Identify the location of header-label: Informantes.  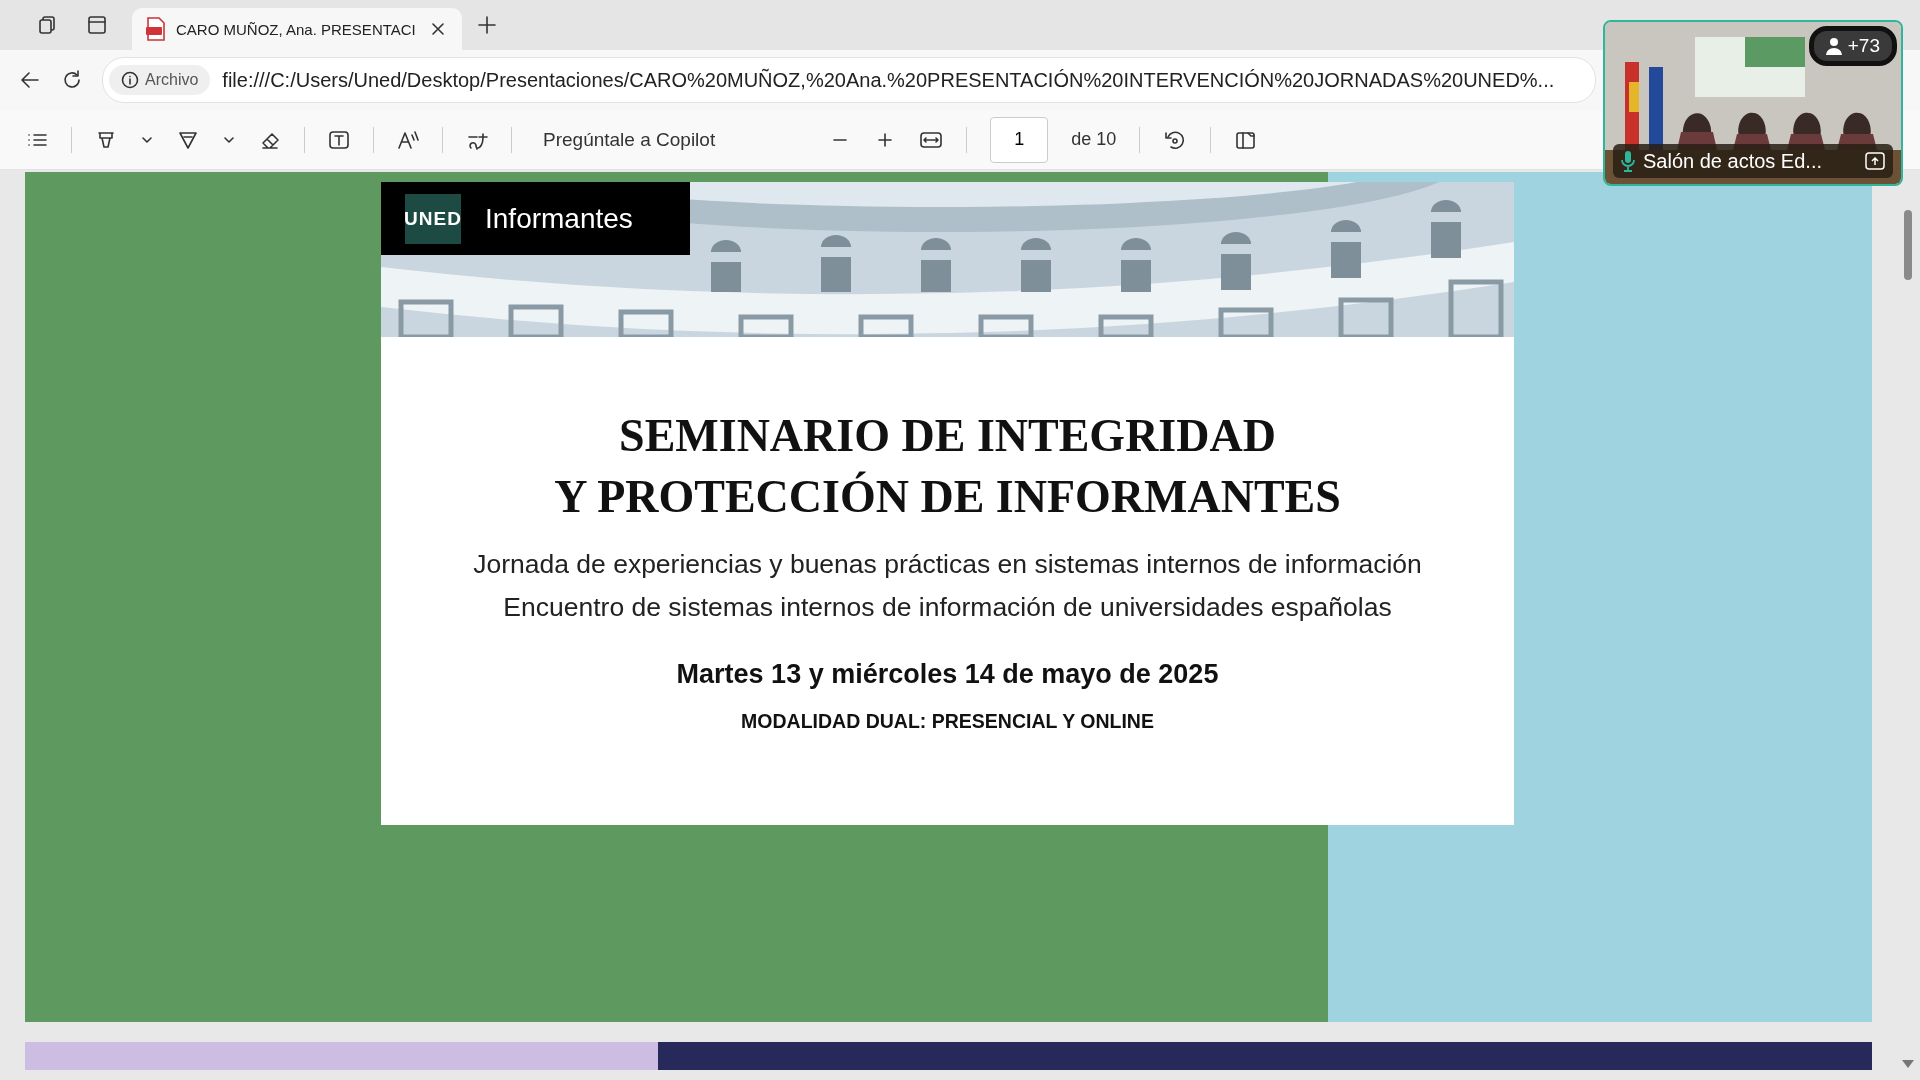
(559, 218).